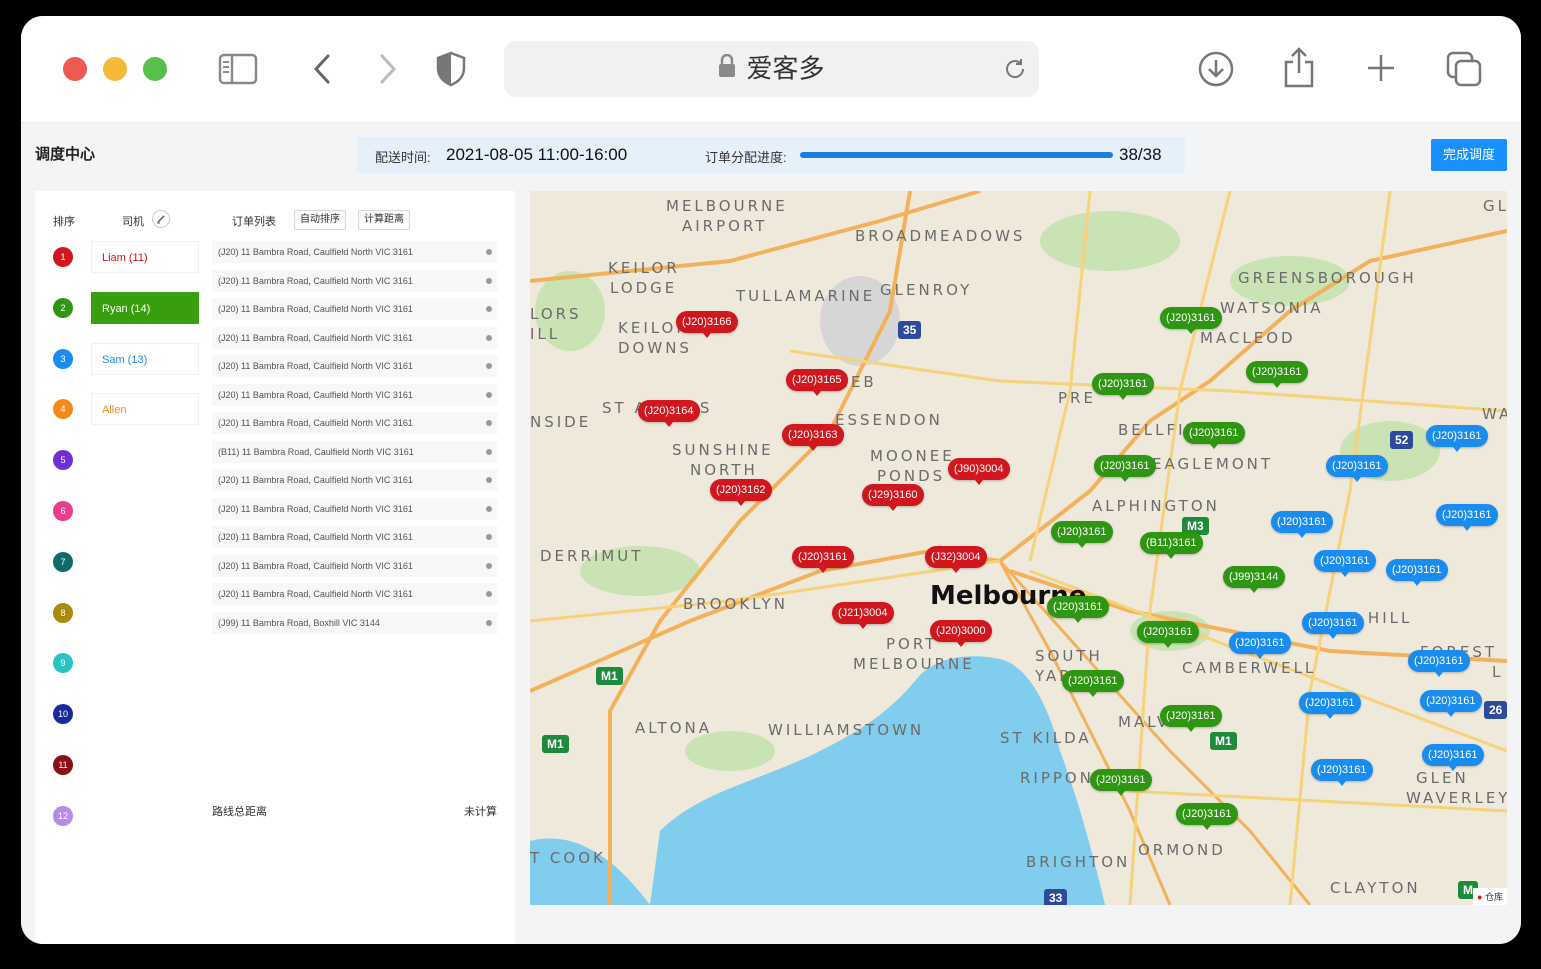  Describe the element at coordinates (1464, 69) in the screenshot. I see `tab-overview-icon` at that location.